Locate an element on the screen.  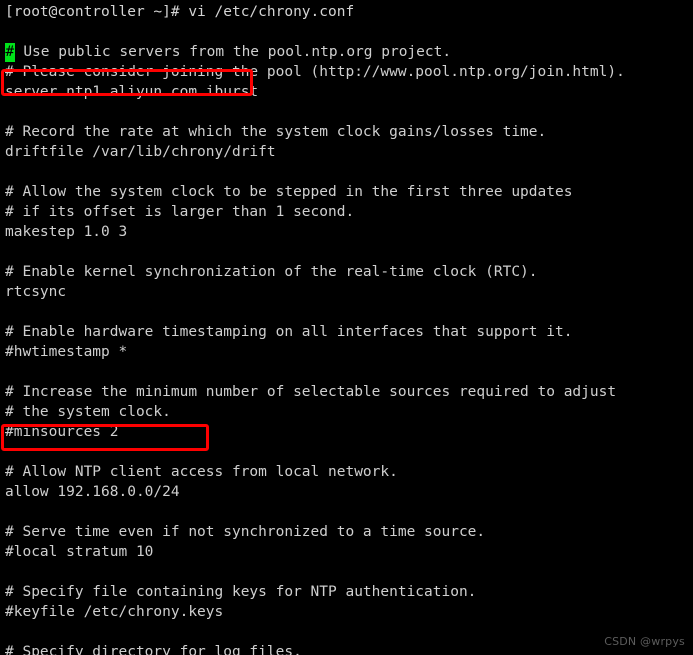
config-line-allow-subnet: allow 192.168.0.0/24 is located at coordinates (92, 492).